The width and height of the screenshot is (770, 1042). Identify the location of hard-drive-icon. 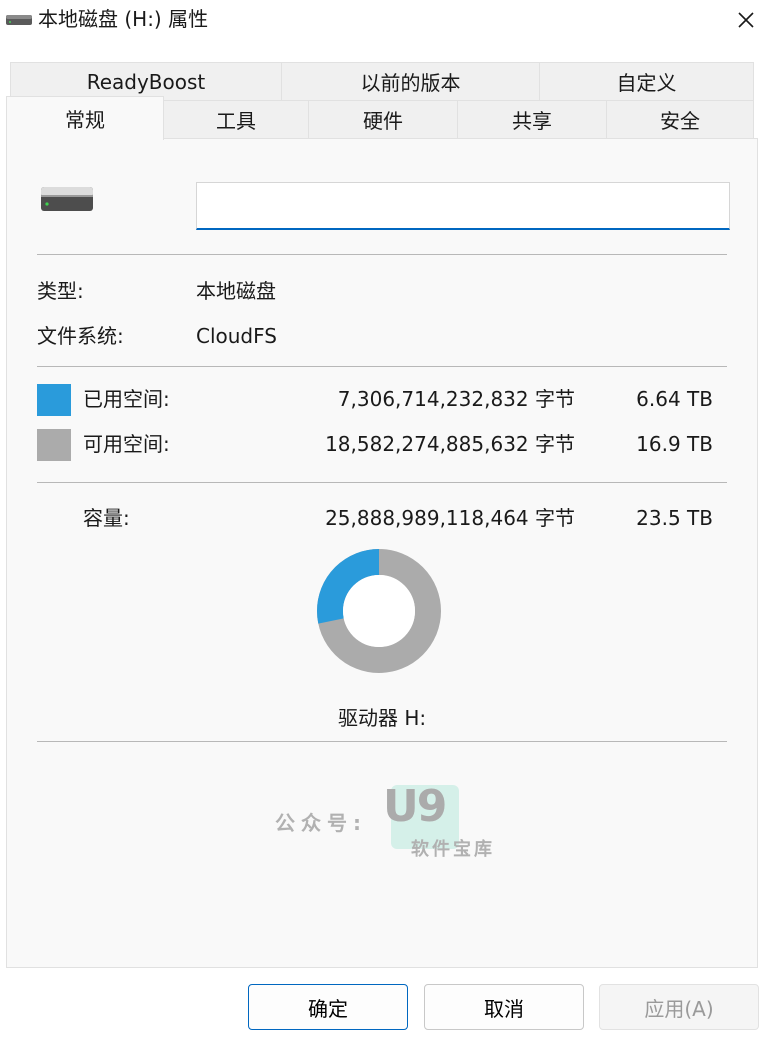
(67, 199).